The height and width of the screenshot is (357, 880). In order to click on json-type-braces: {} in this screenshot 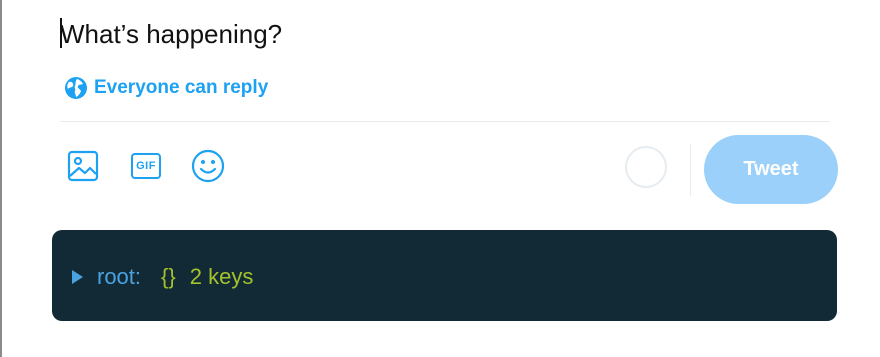, I will do `click(168, 276)`.